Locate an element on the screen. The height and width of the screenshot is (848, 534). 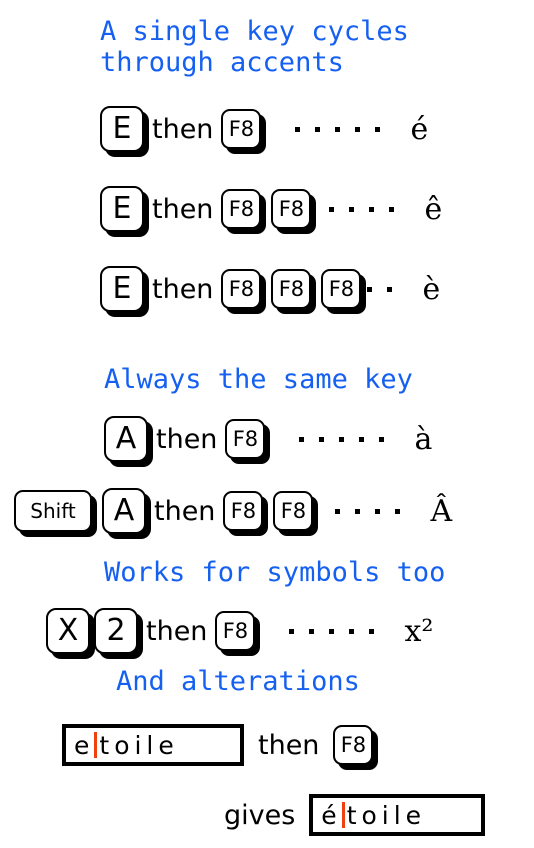
result-glyph: è is located at coordinates (431, 289).